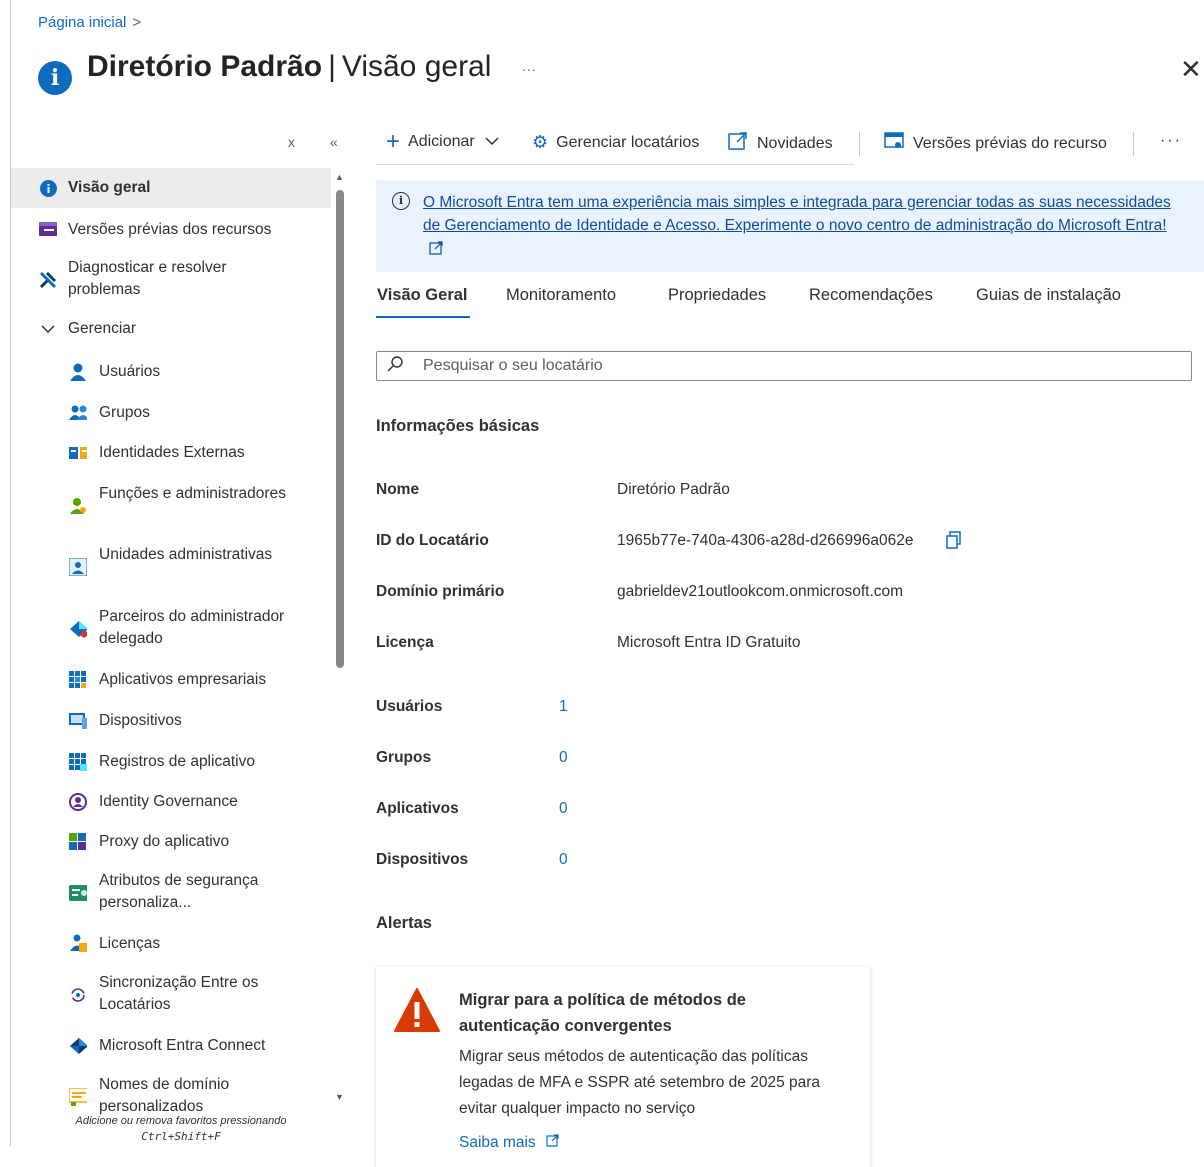  Describe the element at coordinates (171, 279) in the screenshot. I see `sidebar-item-diagnose: Diagnosticar e resolver problemas` at that location.